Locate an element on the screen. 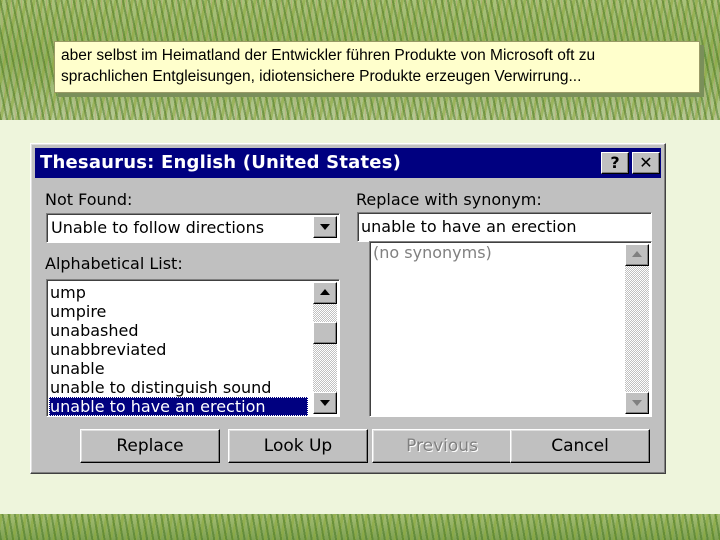  list-item-selected: unable to have an erection is located at coordinates (178, 406).